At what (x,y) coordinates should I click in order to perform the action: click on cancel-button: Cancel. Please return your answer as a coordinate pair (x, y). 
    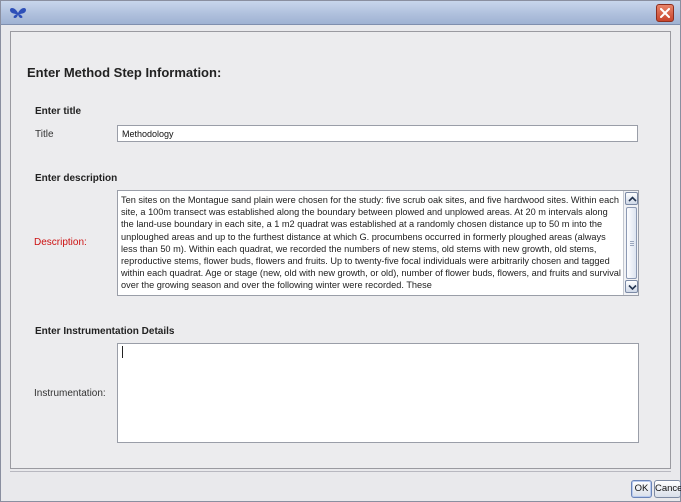
    Looking at the image, I should click on (667, 489).